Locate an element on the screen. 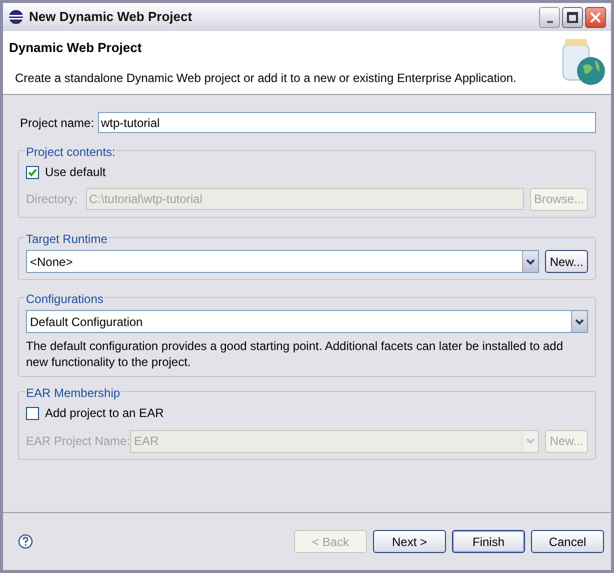 The image size is (614, 573). button: Cancel is located at coordinates (567, 541).